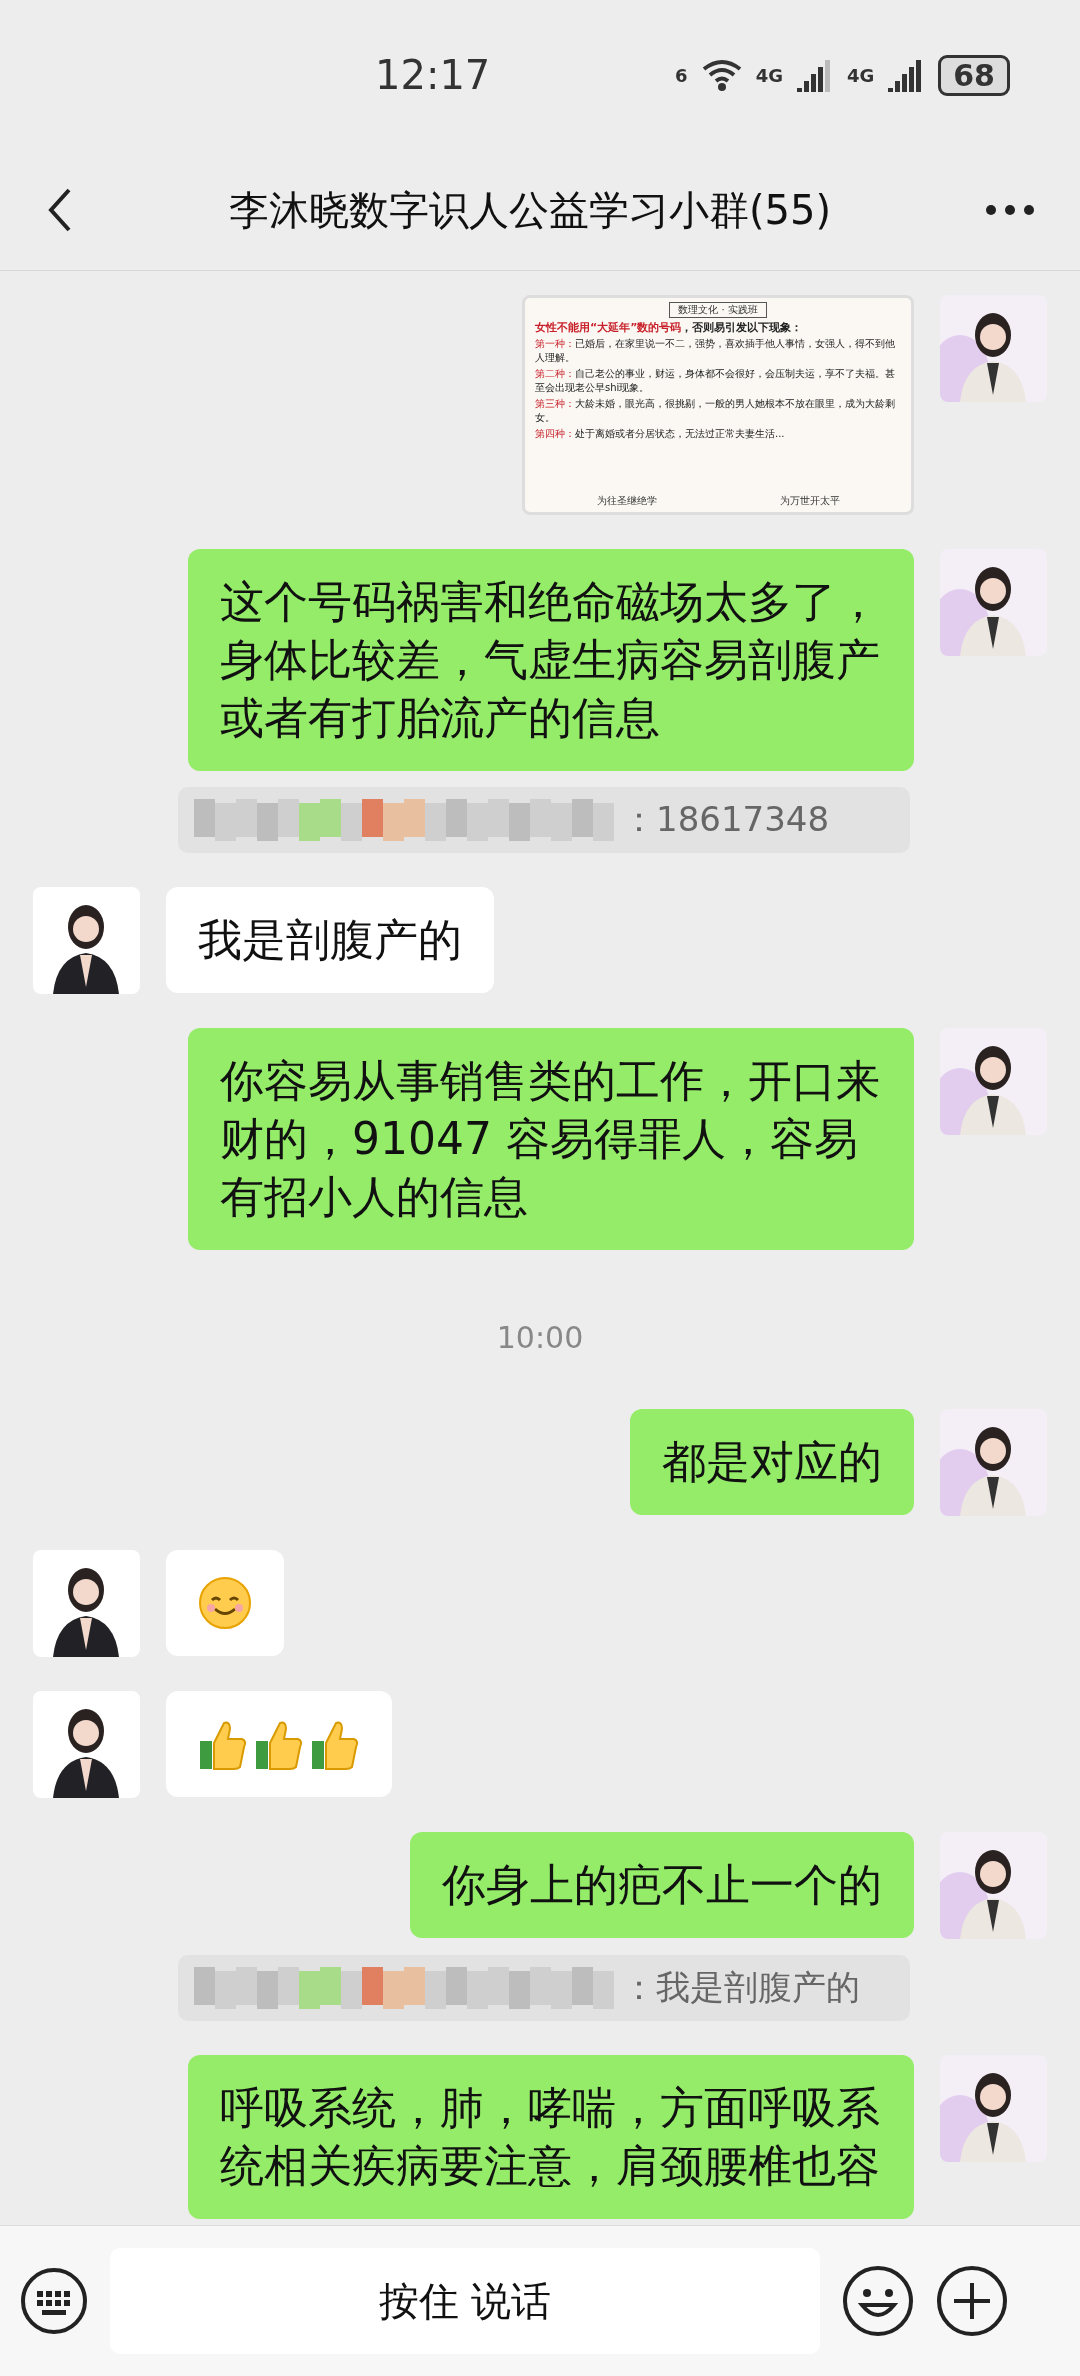 The width and height of the screenshot is (1080, 2376). I want to click on quote-text: ：18617348, so click(726, 819).